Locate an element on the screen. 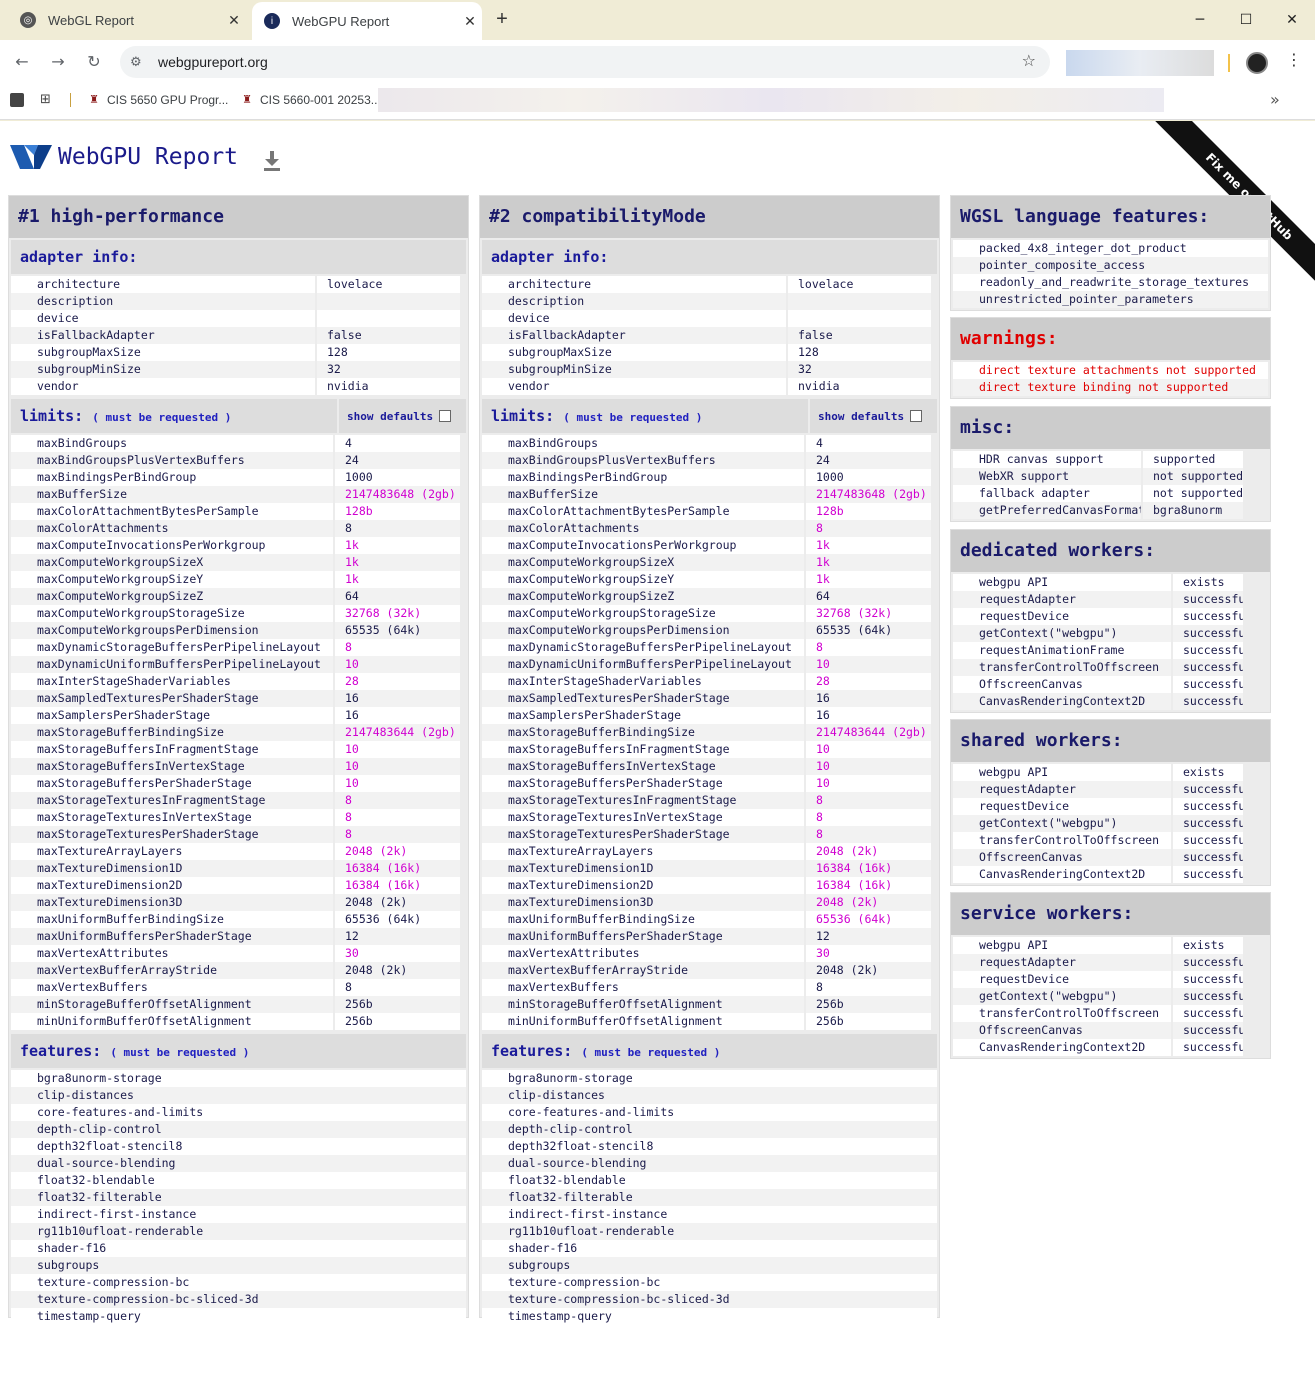  tab-title: WebGL Report is located at coordinates (91, 20).